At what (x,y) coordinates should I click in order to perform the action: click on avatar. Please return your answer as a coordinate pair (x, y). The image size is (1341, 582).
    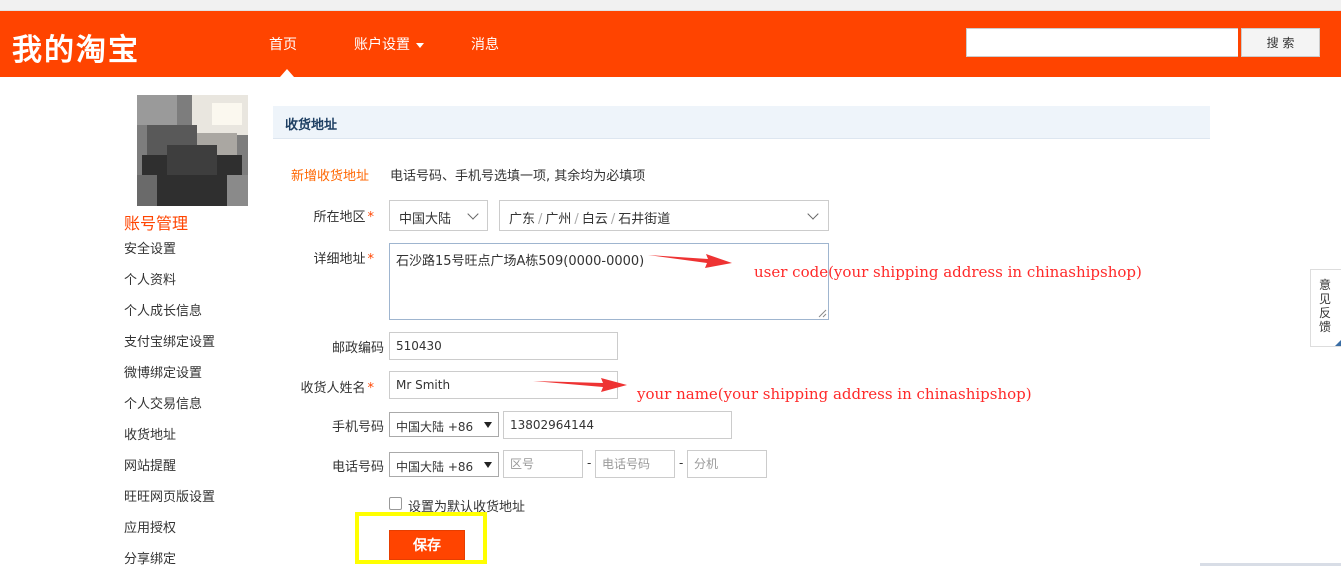
    Looking at the image, I should click on (192, 150).